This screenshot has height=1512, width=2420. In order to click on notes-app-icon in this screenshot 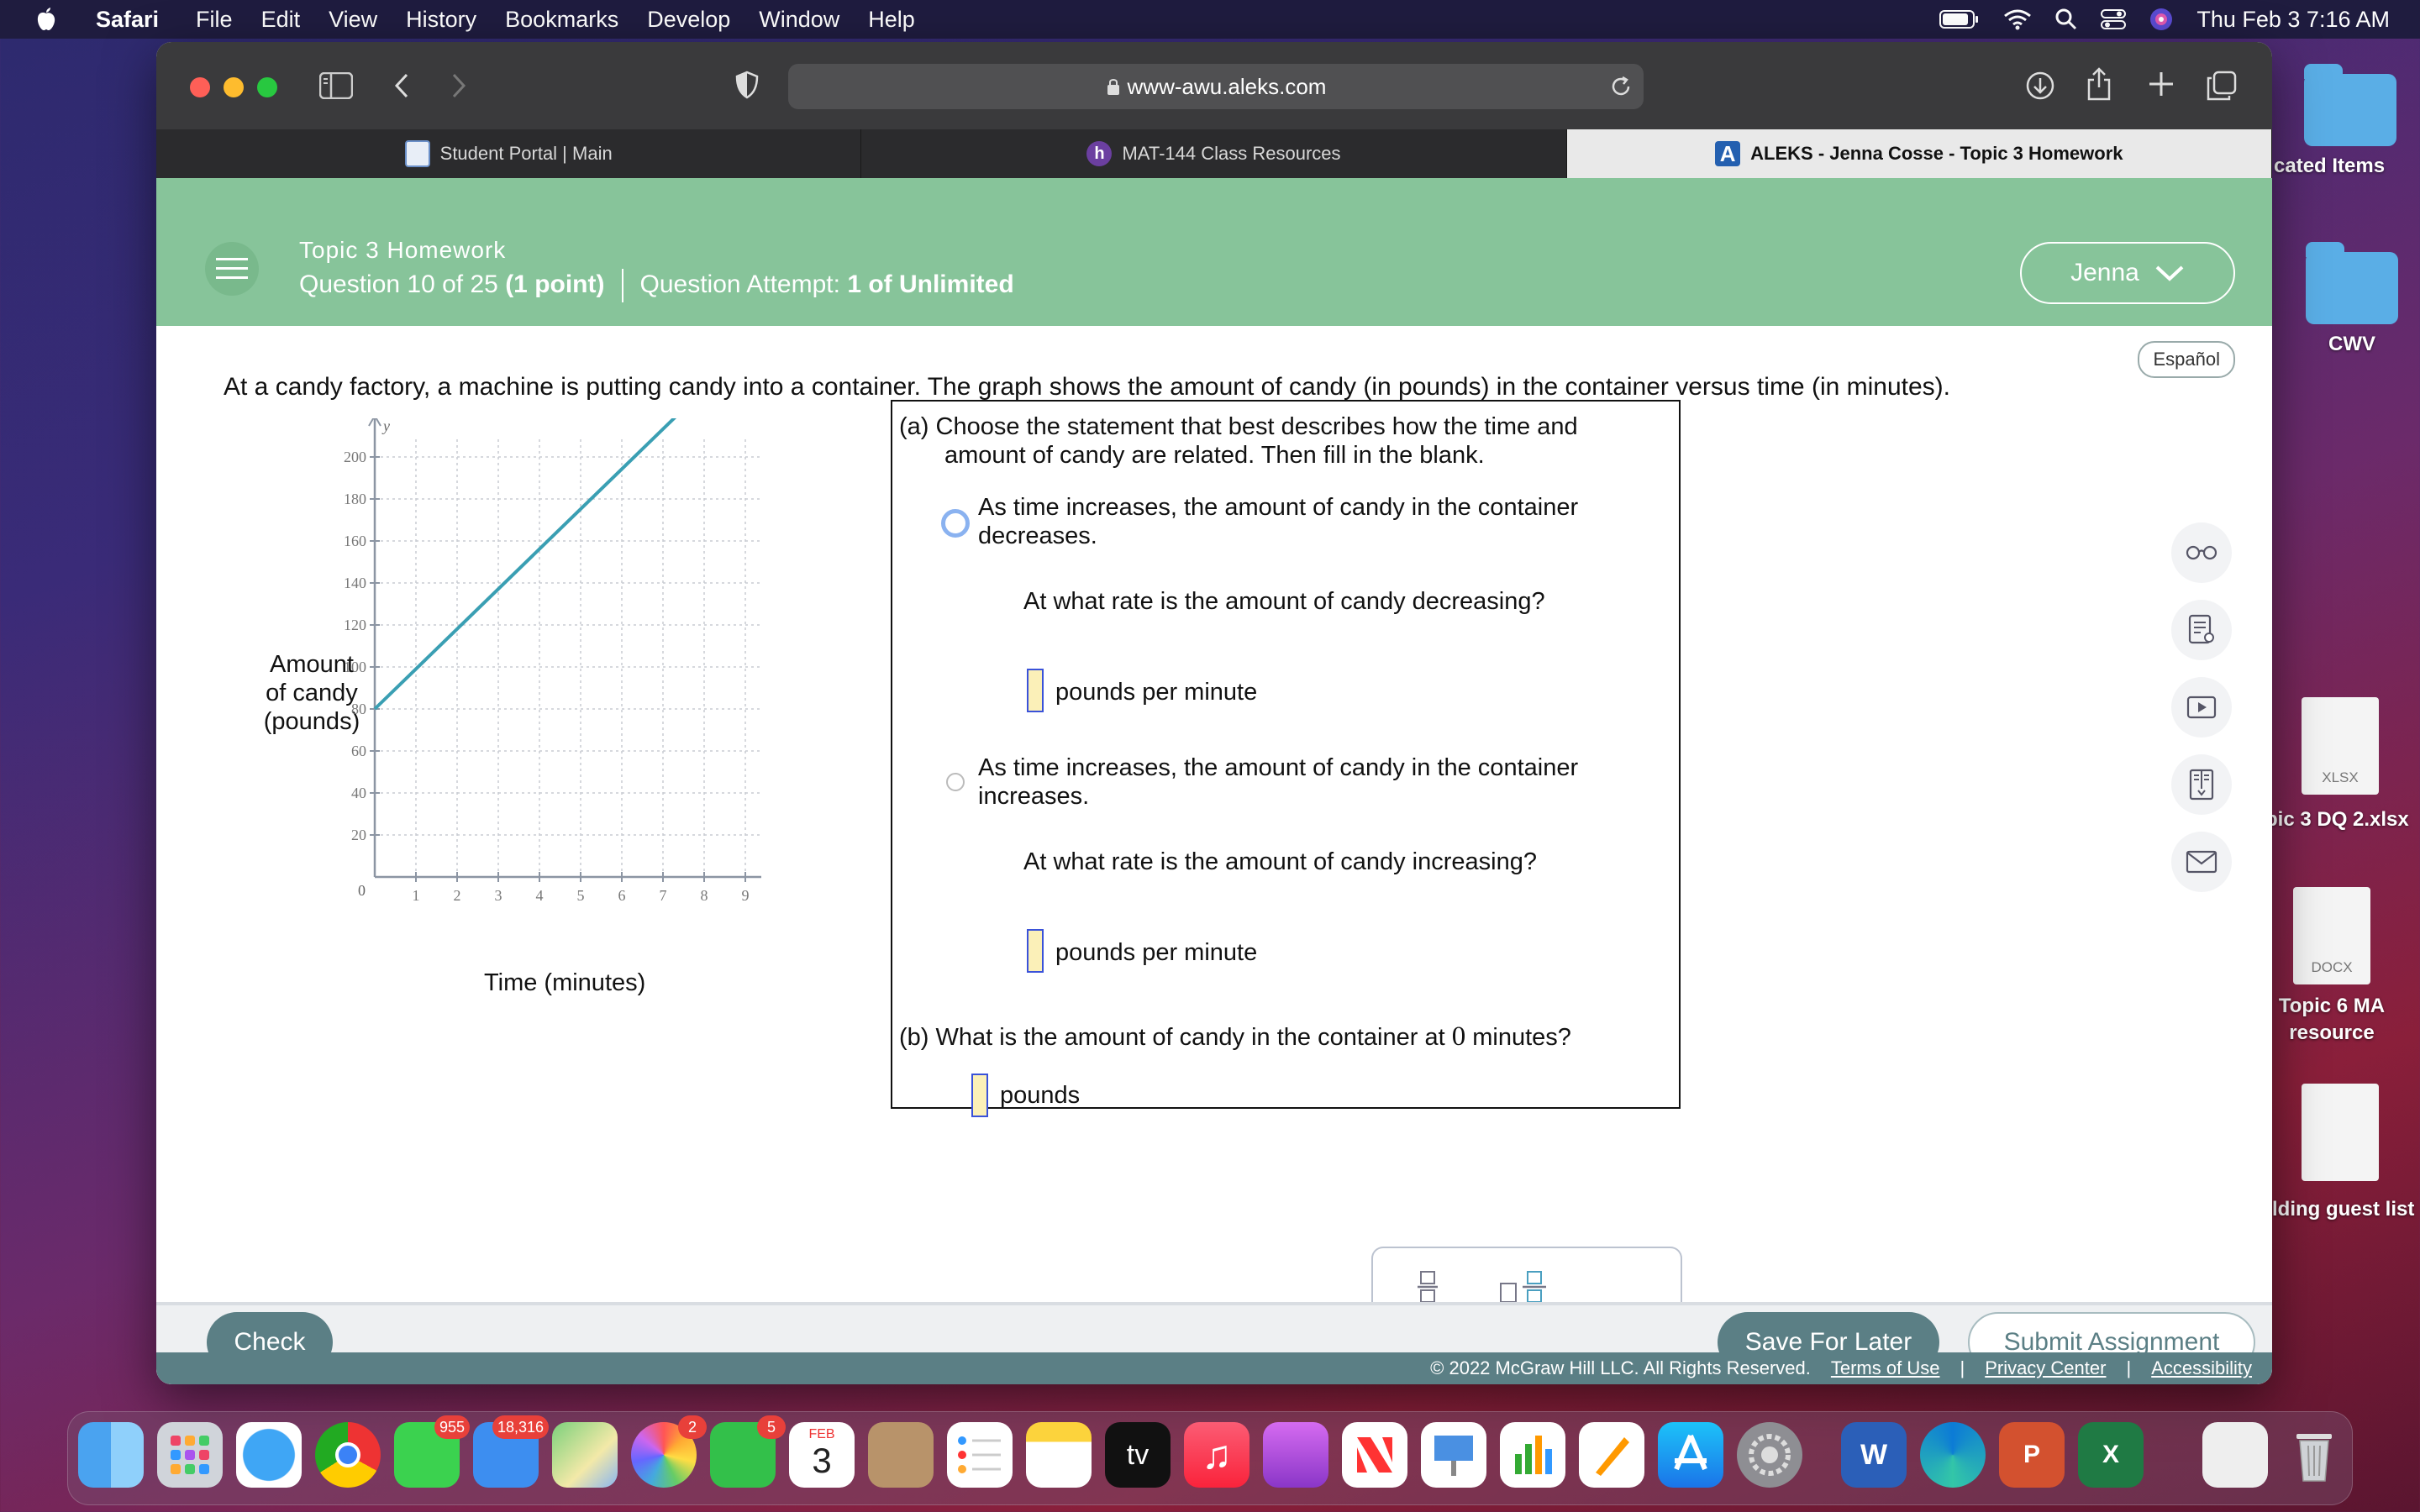, I will do `click(1059, 1455)`.